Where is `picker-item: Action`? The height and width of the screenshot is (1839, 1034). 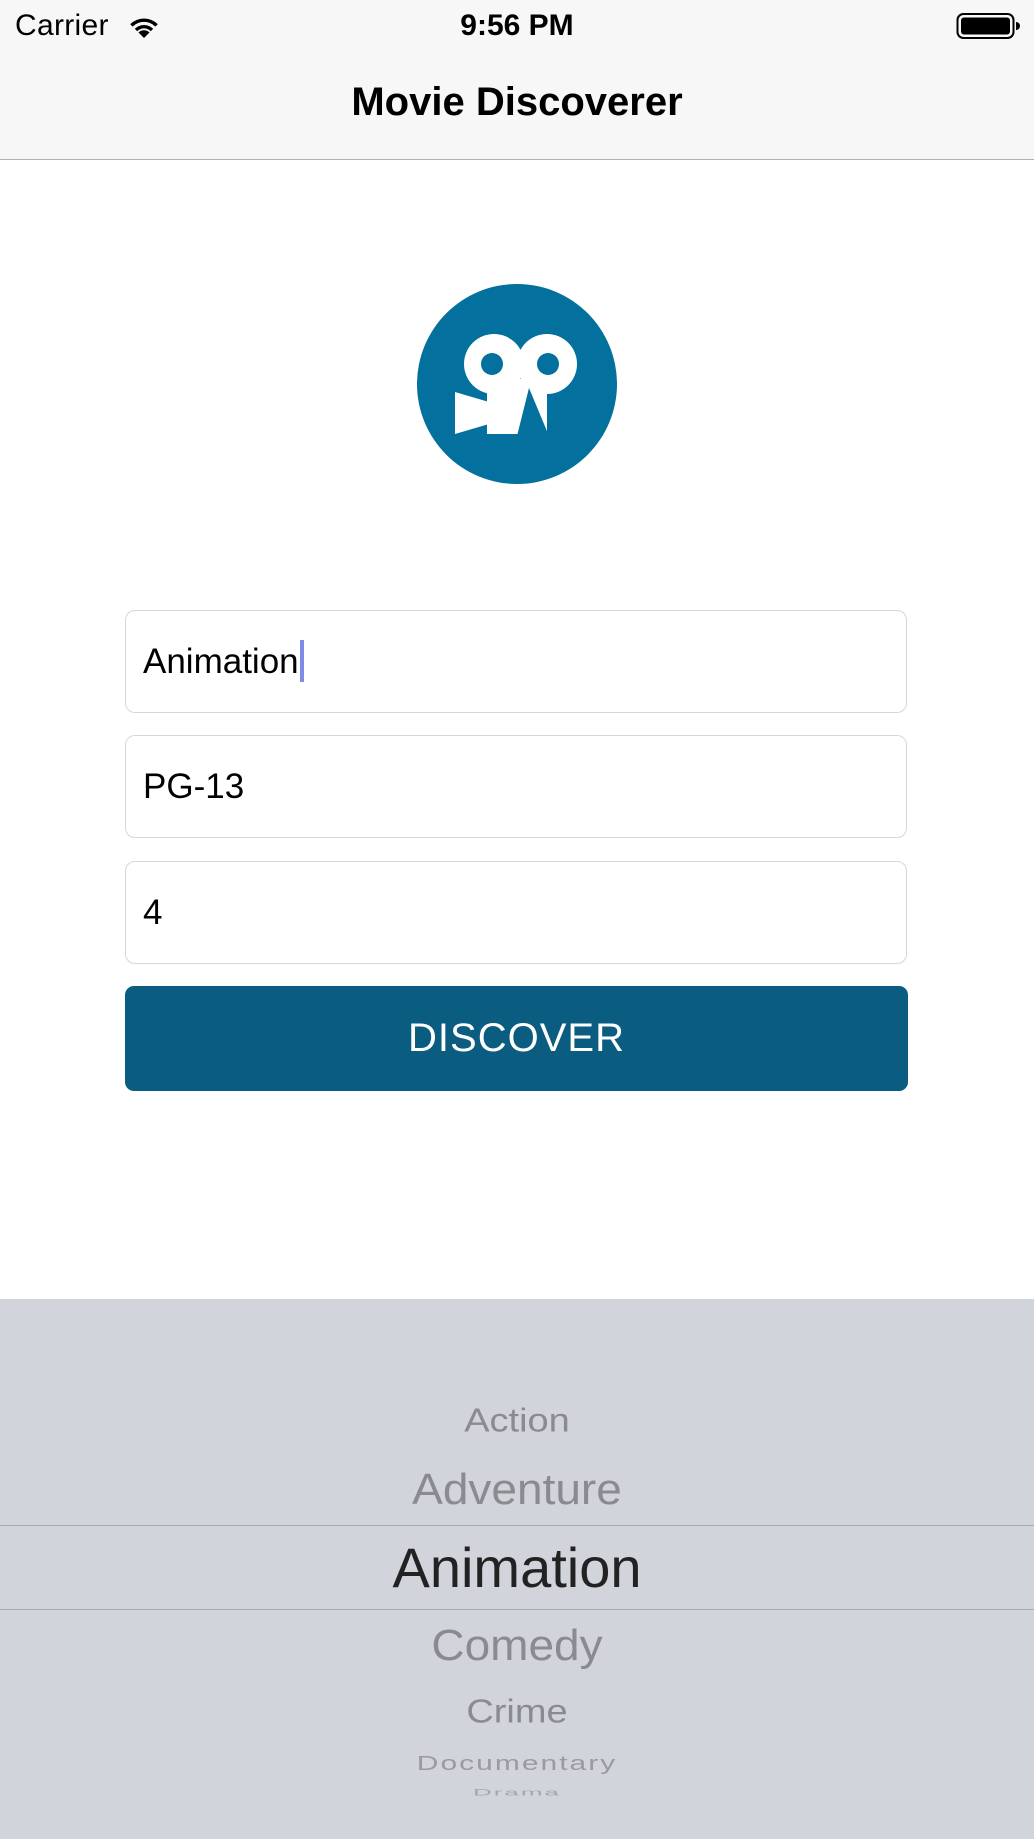
picker-item: Action is located at coordinates (517, 1422).